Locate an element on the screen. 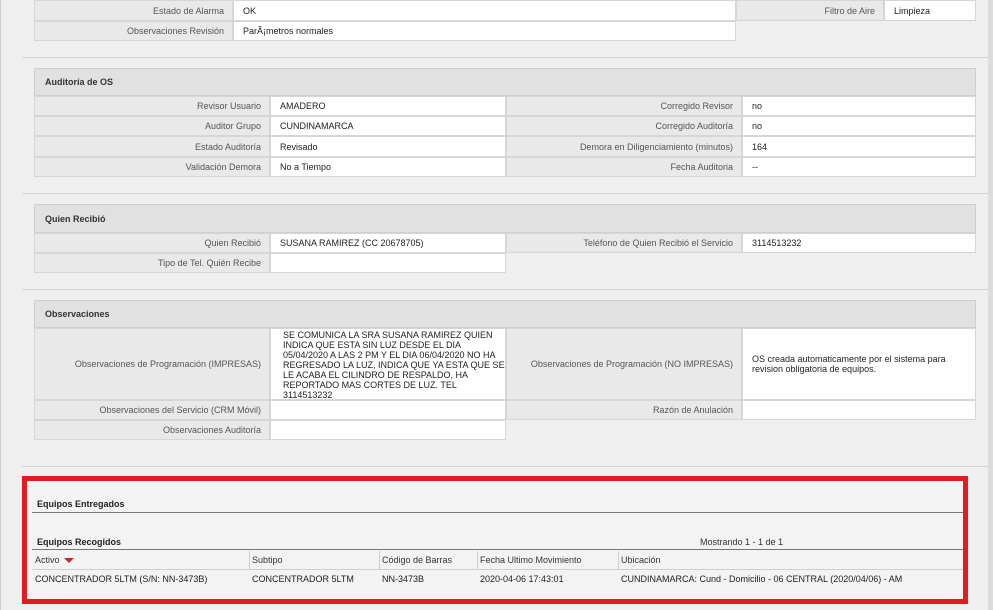 The height and width of the screenshot is (610, 993). observations-section-header: Observaciones is located at coordinates (505, 314).